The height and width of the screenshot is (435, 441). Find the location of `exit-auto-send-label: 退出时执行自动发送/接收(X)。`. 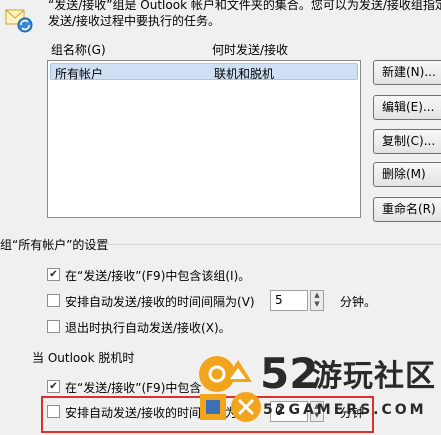

exit-auto-send-label: 退出时执行自动发送/接收(X)。 is located at coordinates (148, 328).